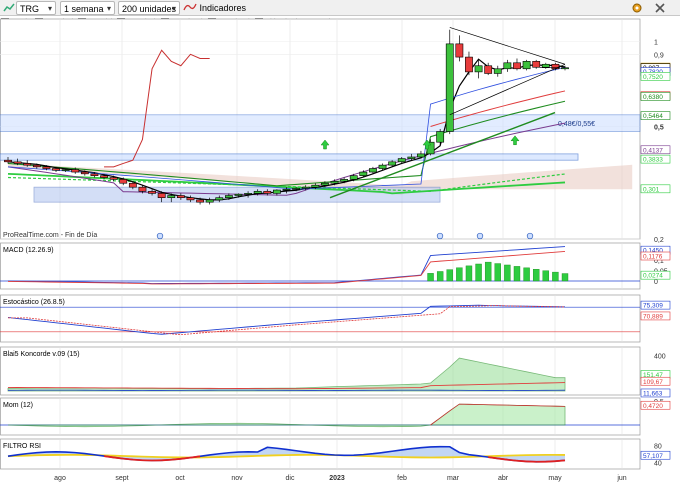  Describe the element at coordinates (219, 8) in the screenshot. I see `indicators-button: Indicadores` at that location.